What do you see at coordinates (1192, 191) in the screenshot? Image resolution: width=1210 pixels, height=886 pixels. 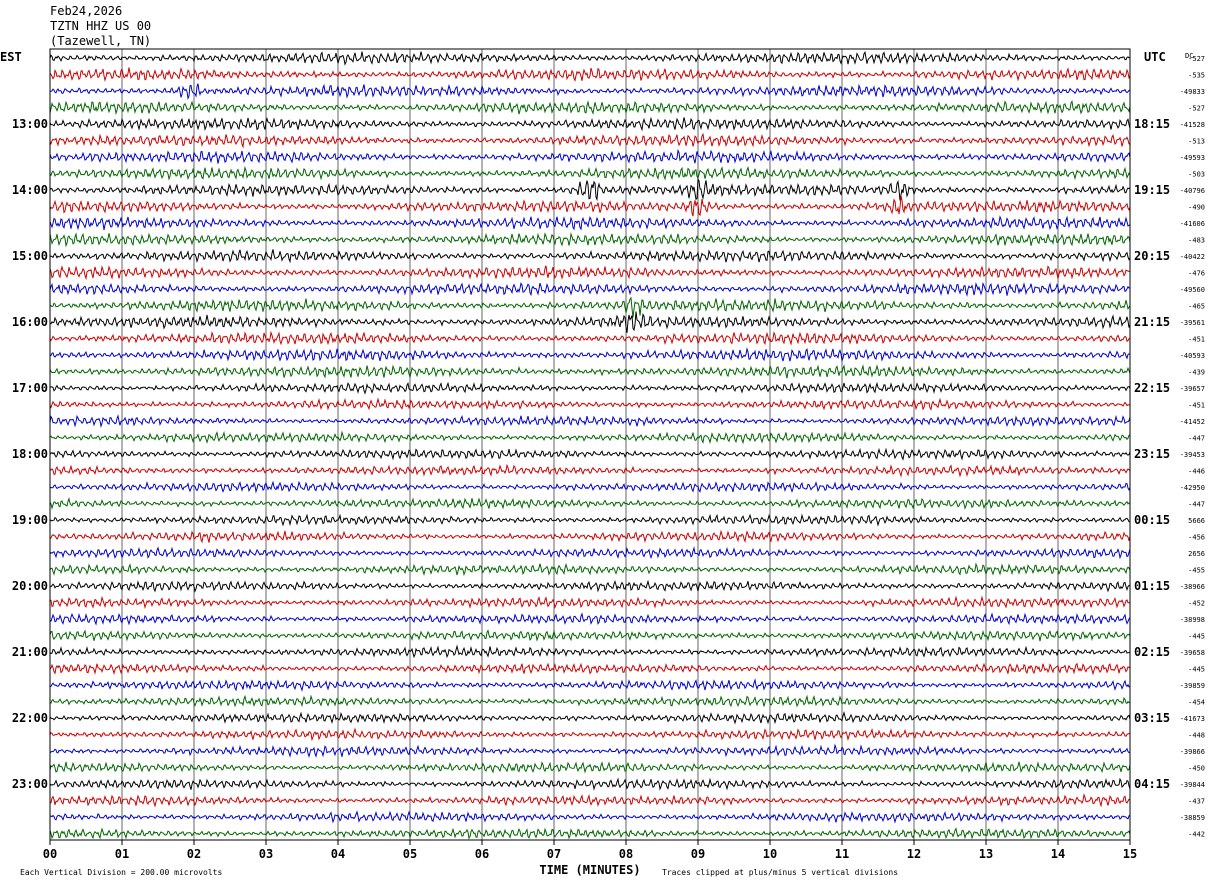 I see `dc-offset-label: -40796` at bounding box center [1192, 191].